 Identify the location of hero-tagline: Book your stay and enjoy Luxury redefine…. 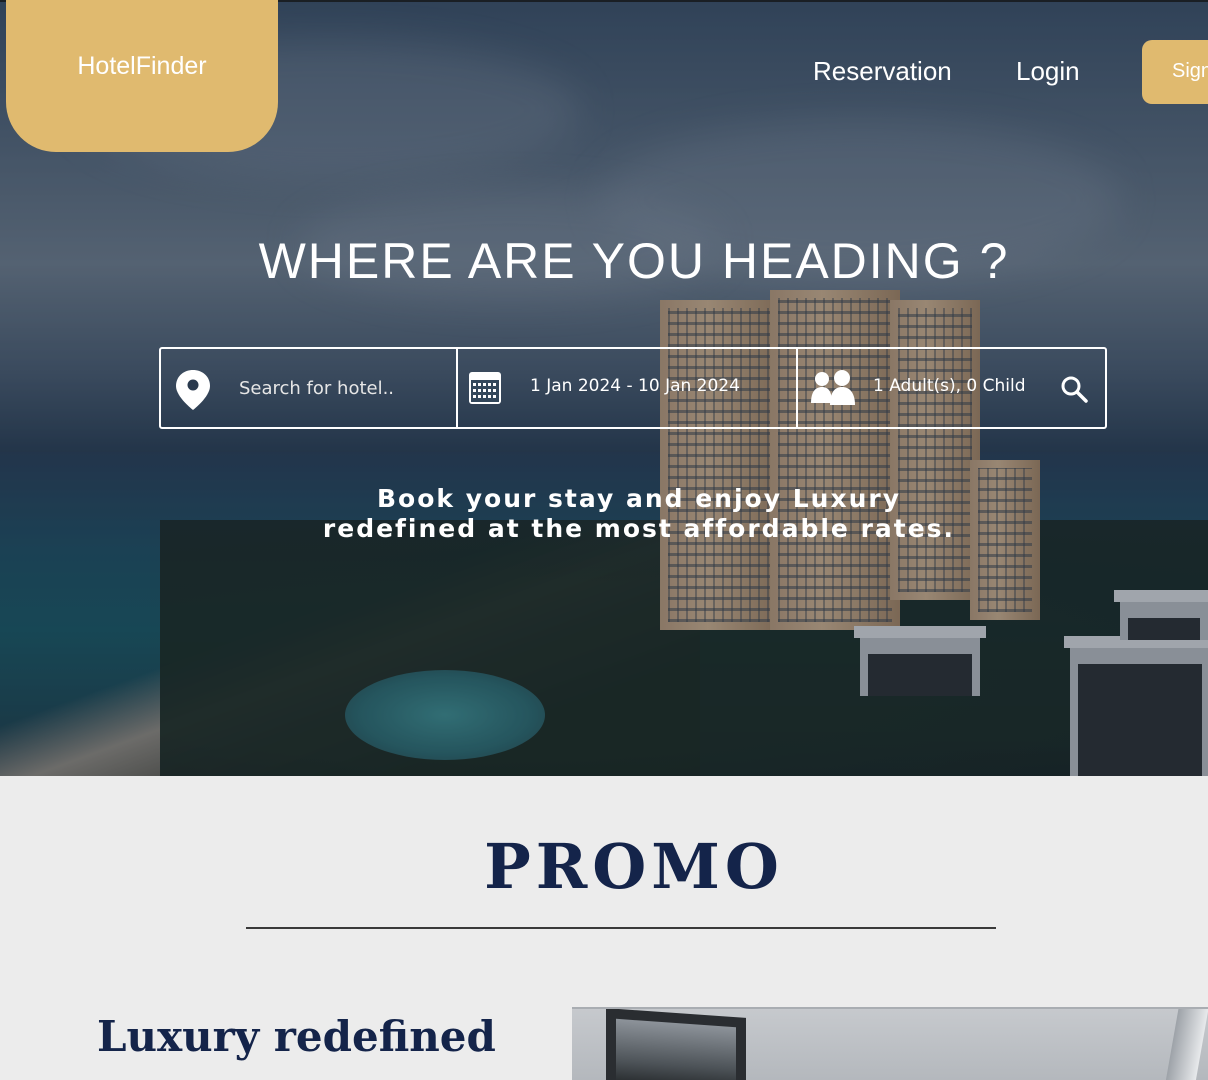
(604, 514).